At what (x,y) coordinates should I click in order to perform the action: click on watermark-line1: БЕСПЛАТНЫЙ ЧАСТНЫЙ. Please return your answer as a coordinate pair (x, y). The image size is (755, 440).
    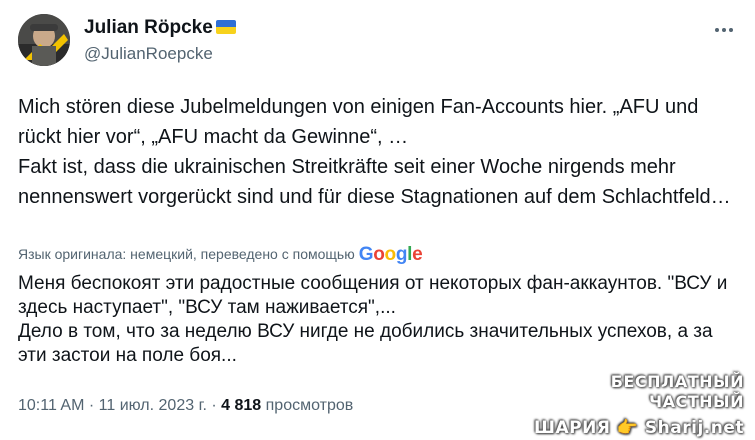
    Looking at the image, I should click on (677, 391).